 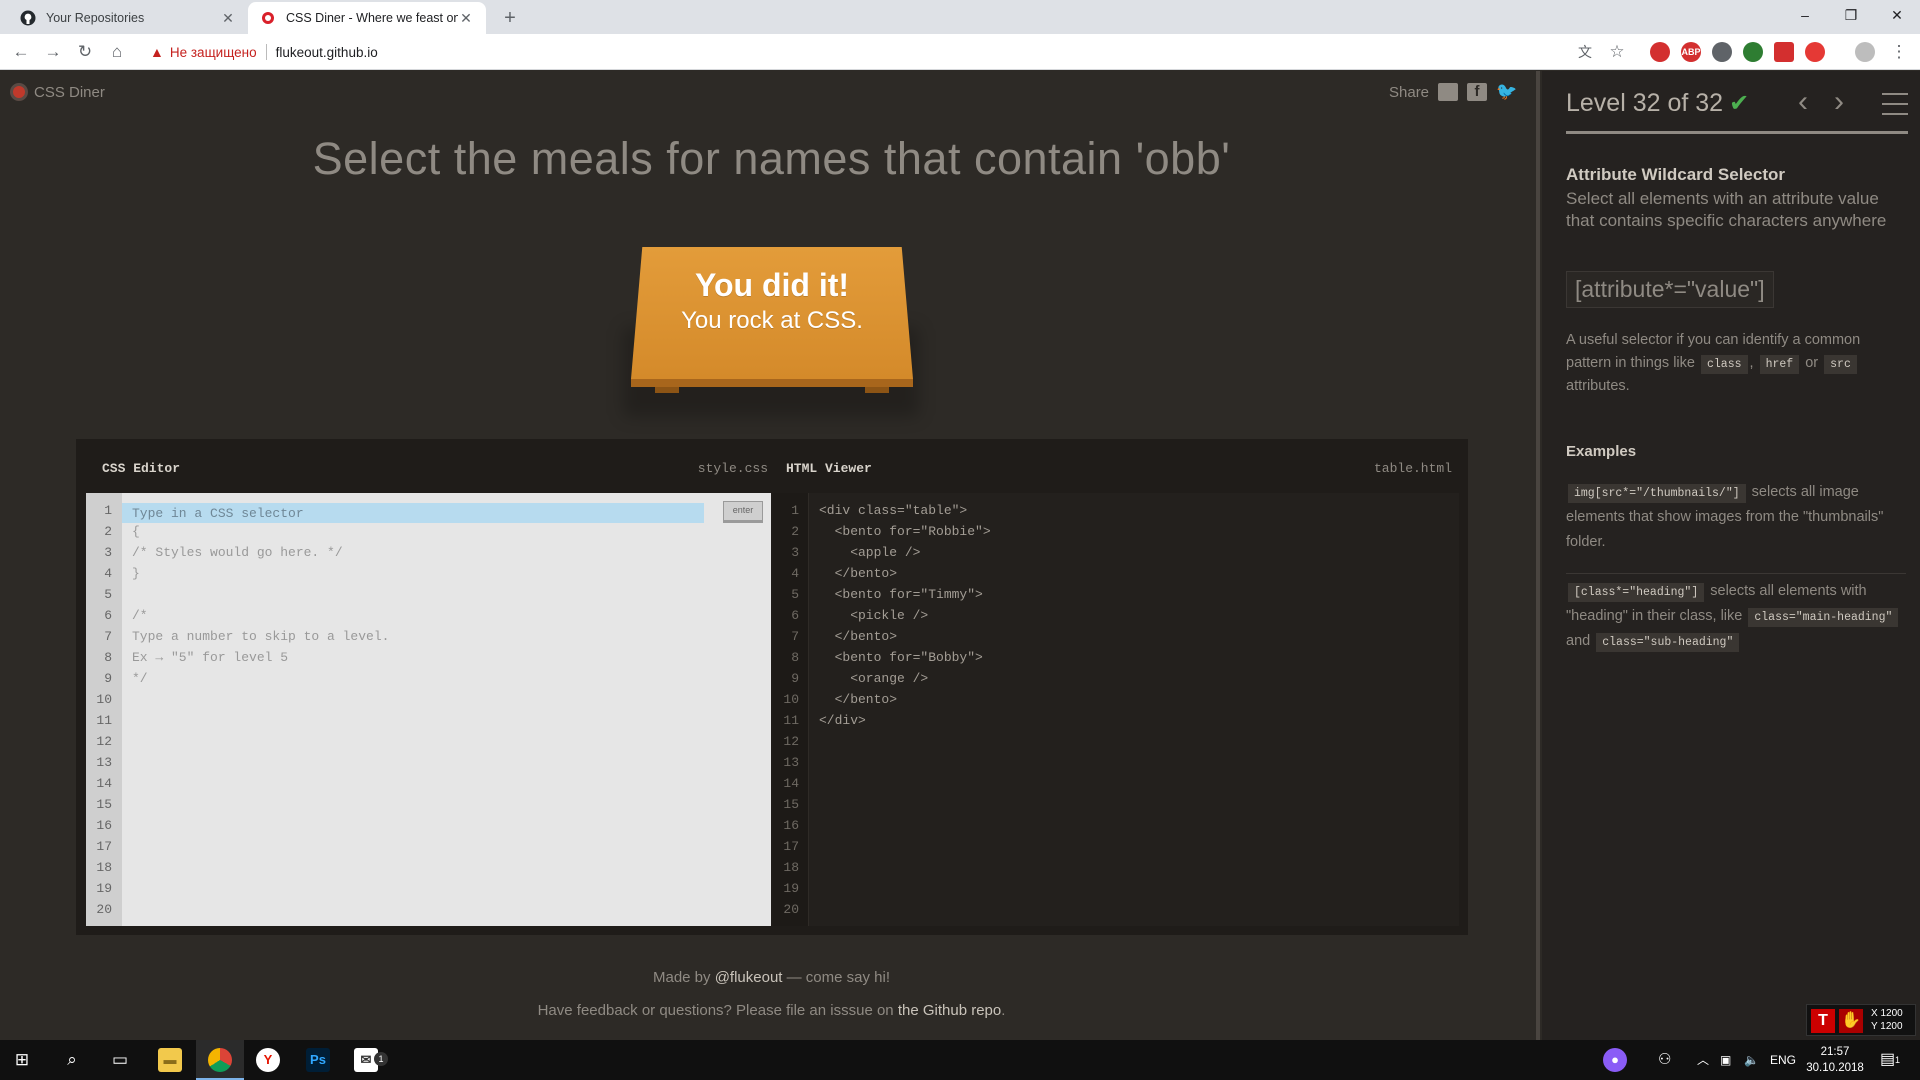 I want to click on people-icon: ⚇, so click(x=1664, y=1060).